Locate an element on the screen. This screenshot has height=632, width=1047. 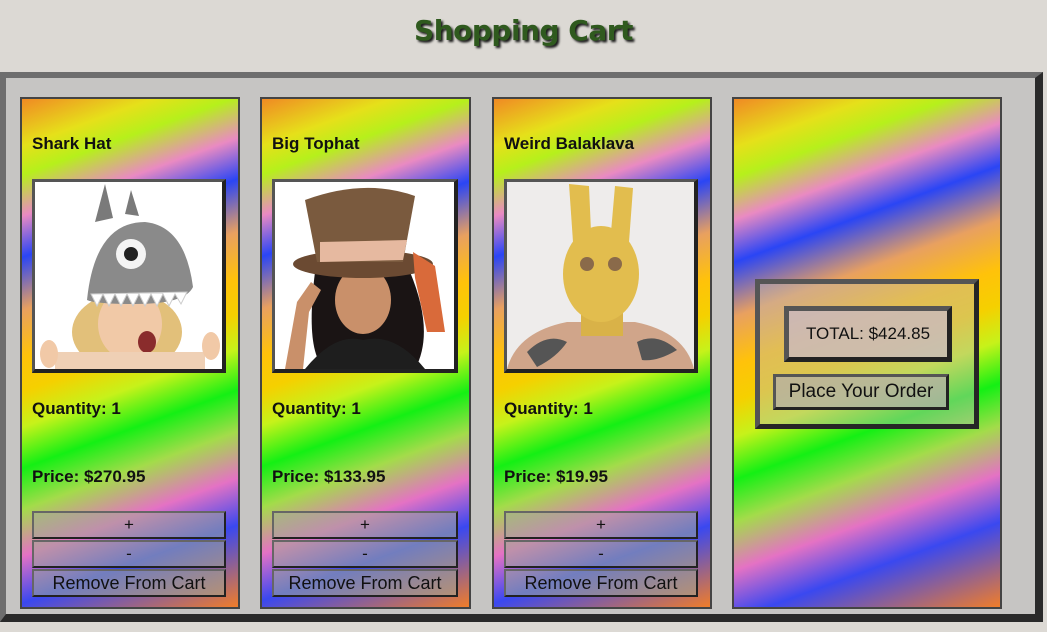
item-price: Price: $19.95 is located at coordinates (556, 476).